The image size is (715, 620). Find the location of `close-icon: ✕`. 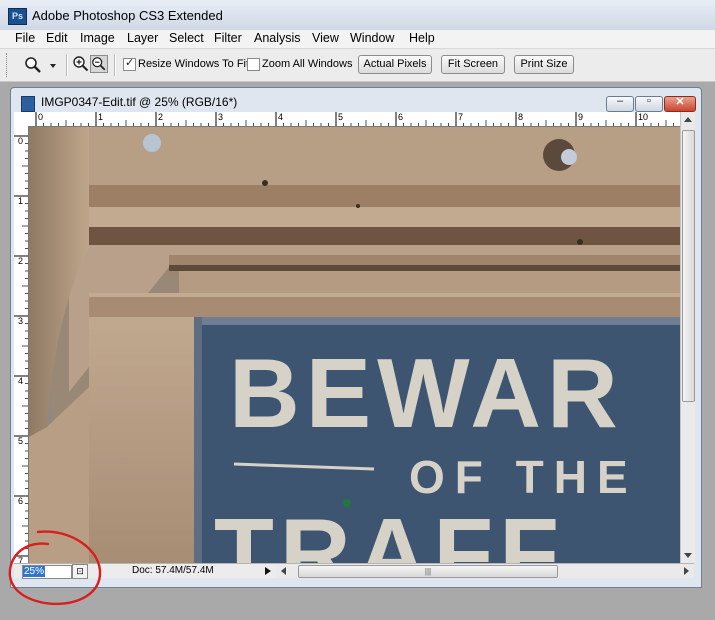

close-icon: ✕ is located at coordinates (680, 102).